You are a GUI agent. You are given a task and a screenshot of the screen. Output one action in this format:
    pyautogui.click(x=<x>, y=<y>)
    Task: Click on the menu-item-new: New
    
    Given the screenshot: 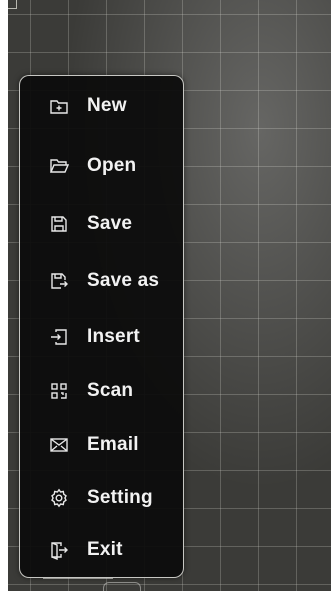 What is the action you would take?
    pyautogui.click(x=87, y=106)
    